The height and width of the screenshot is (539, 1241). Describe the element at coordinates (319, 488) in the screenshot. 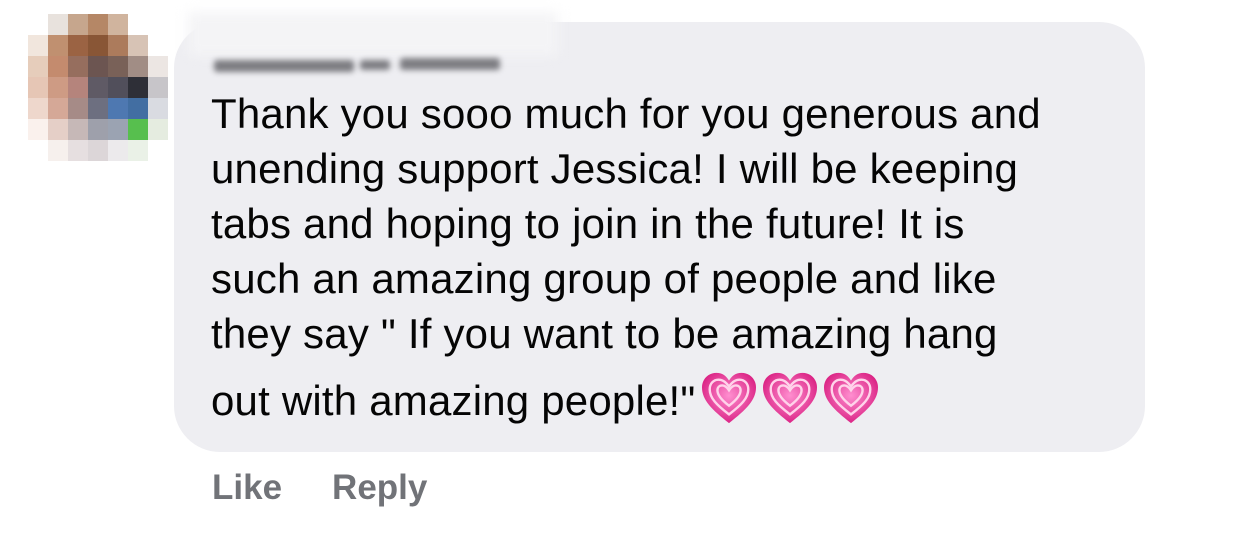

I see `comment-actions: Like Reply` at that location.